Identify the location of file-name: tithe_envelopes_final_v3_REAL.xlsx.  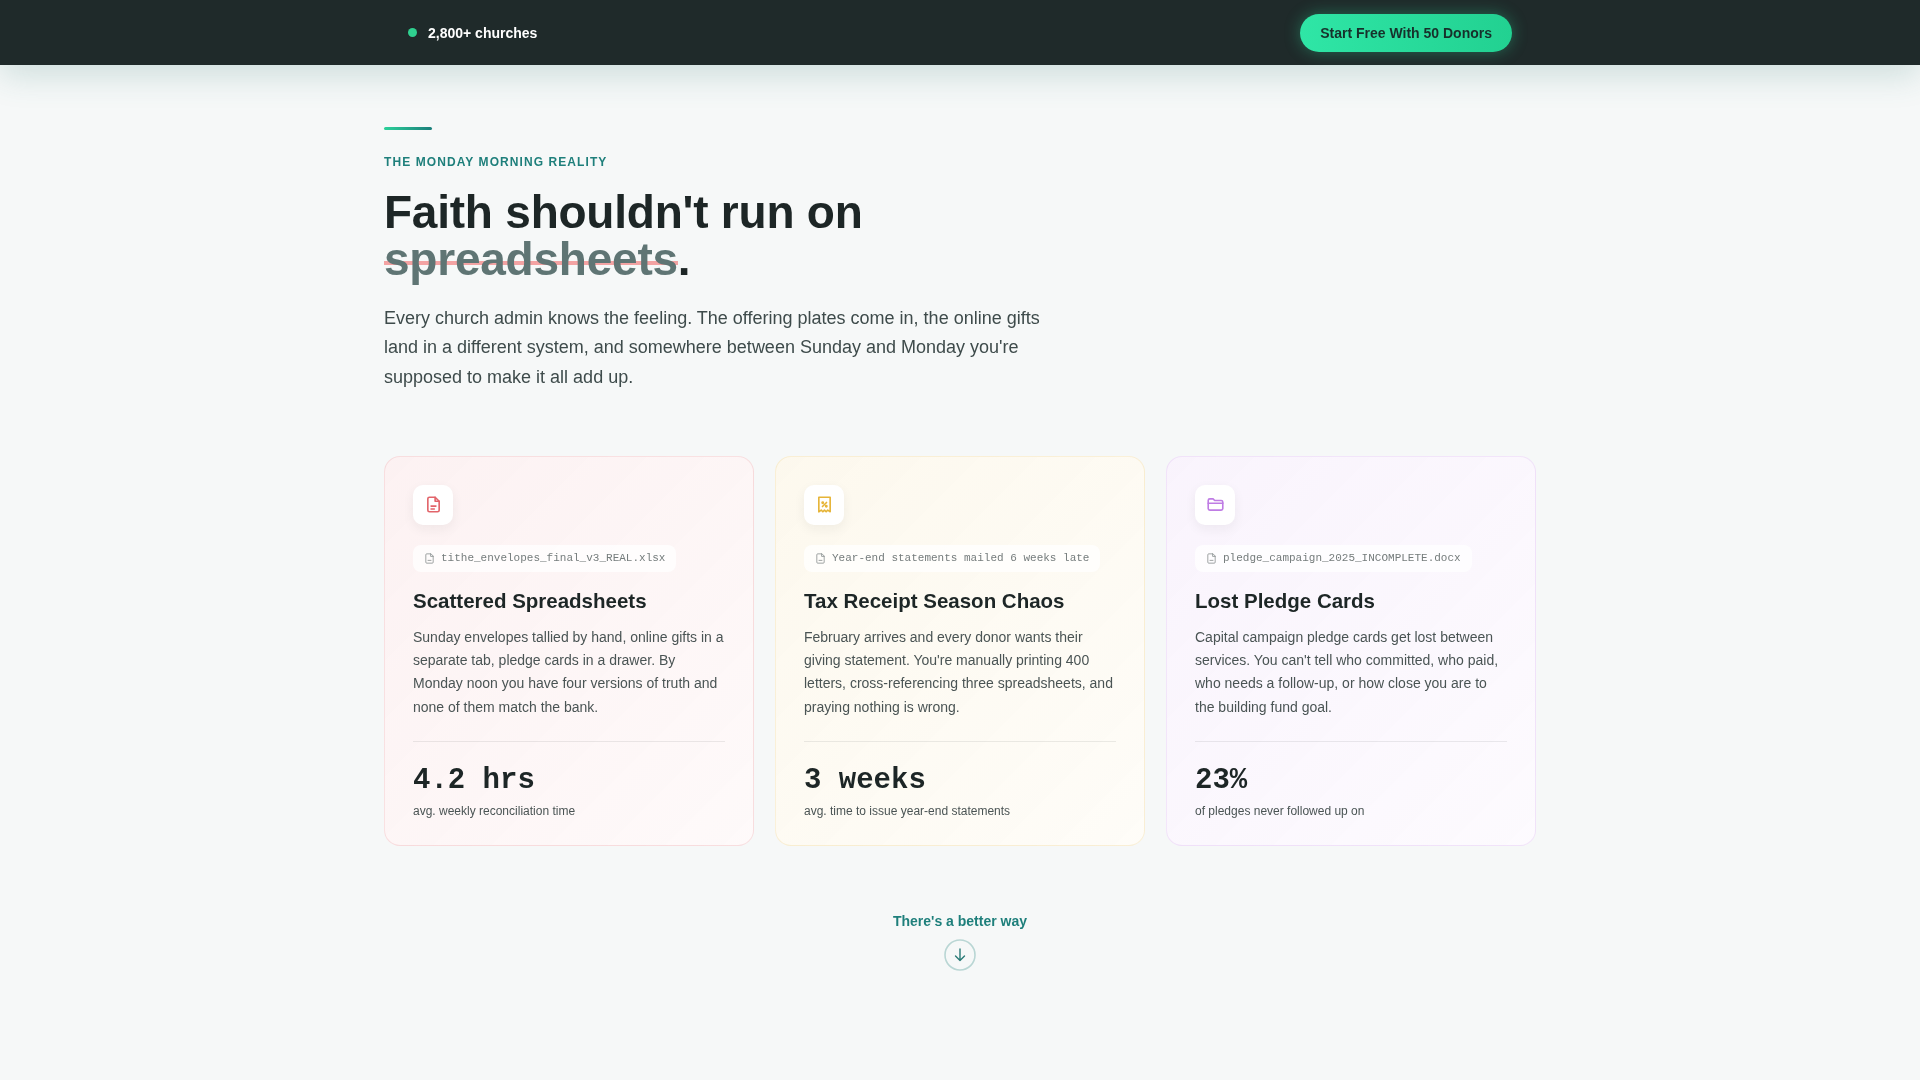
(553, 558).